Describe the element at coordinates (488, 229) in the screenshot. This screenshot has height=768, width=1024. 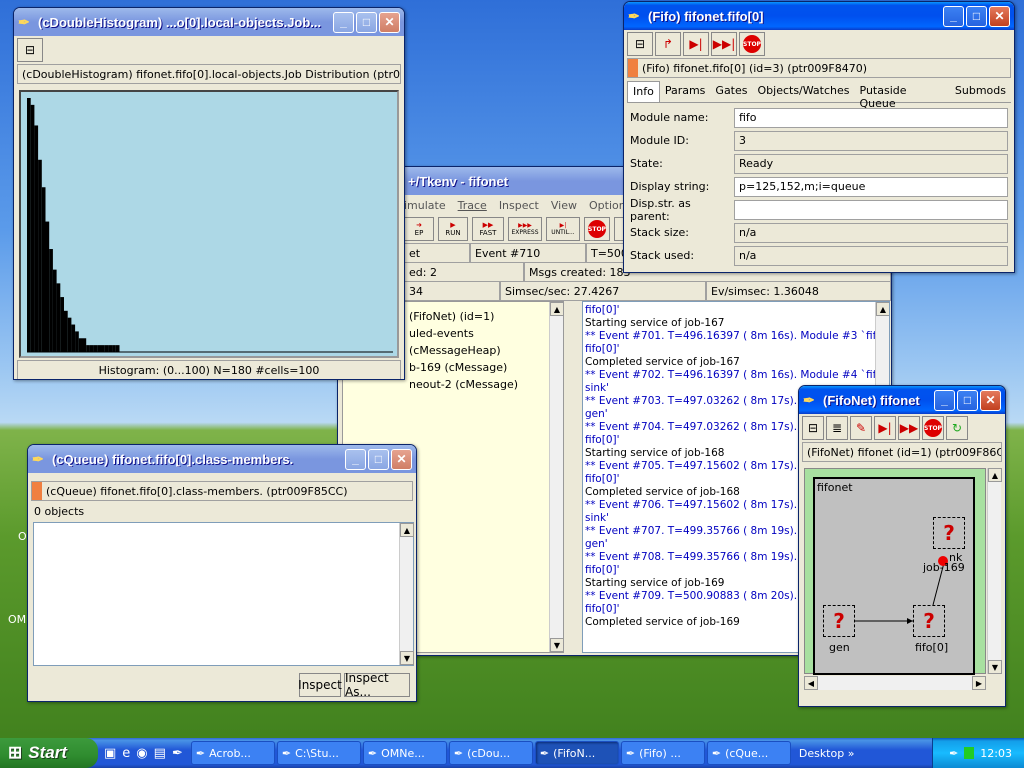
I see `fast-button: ▶▶ FAST` at that location.